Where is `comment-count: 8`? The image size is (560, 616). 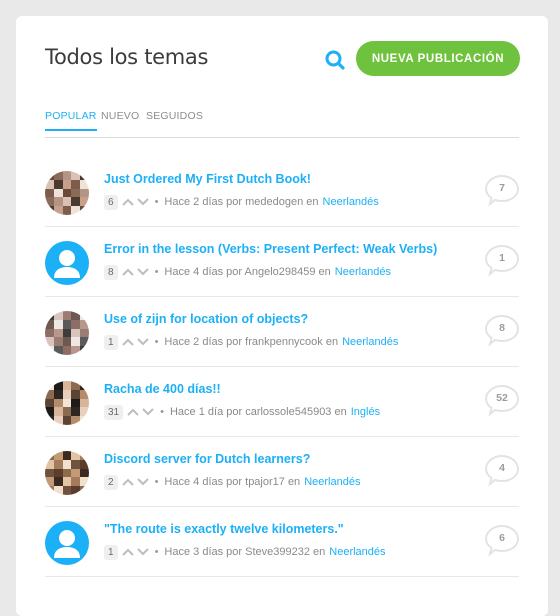
comment-count: 8 is located at coordinates (502, 328).